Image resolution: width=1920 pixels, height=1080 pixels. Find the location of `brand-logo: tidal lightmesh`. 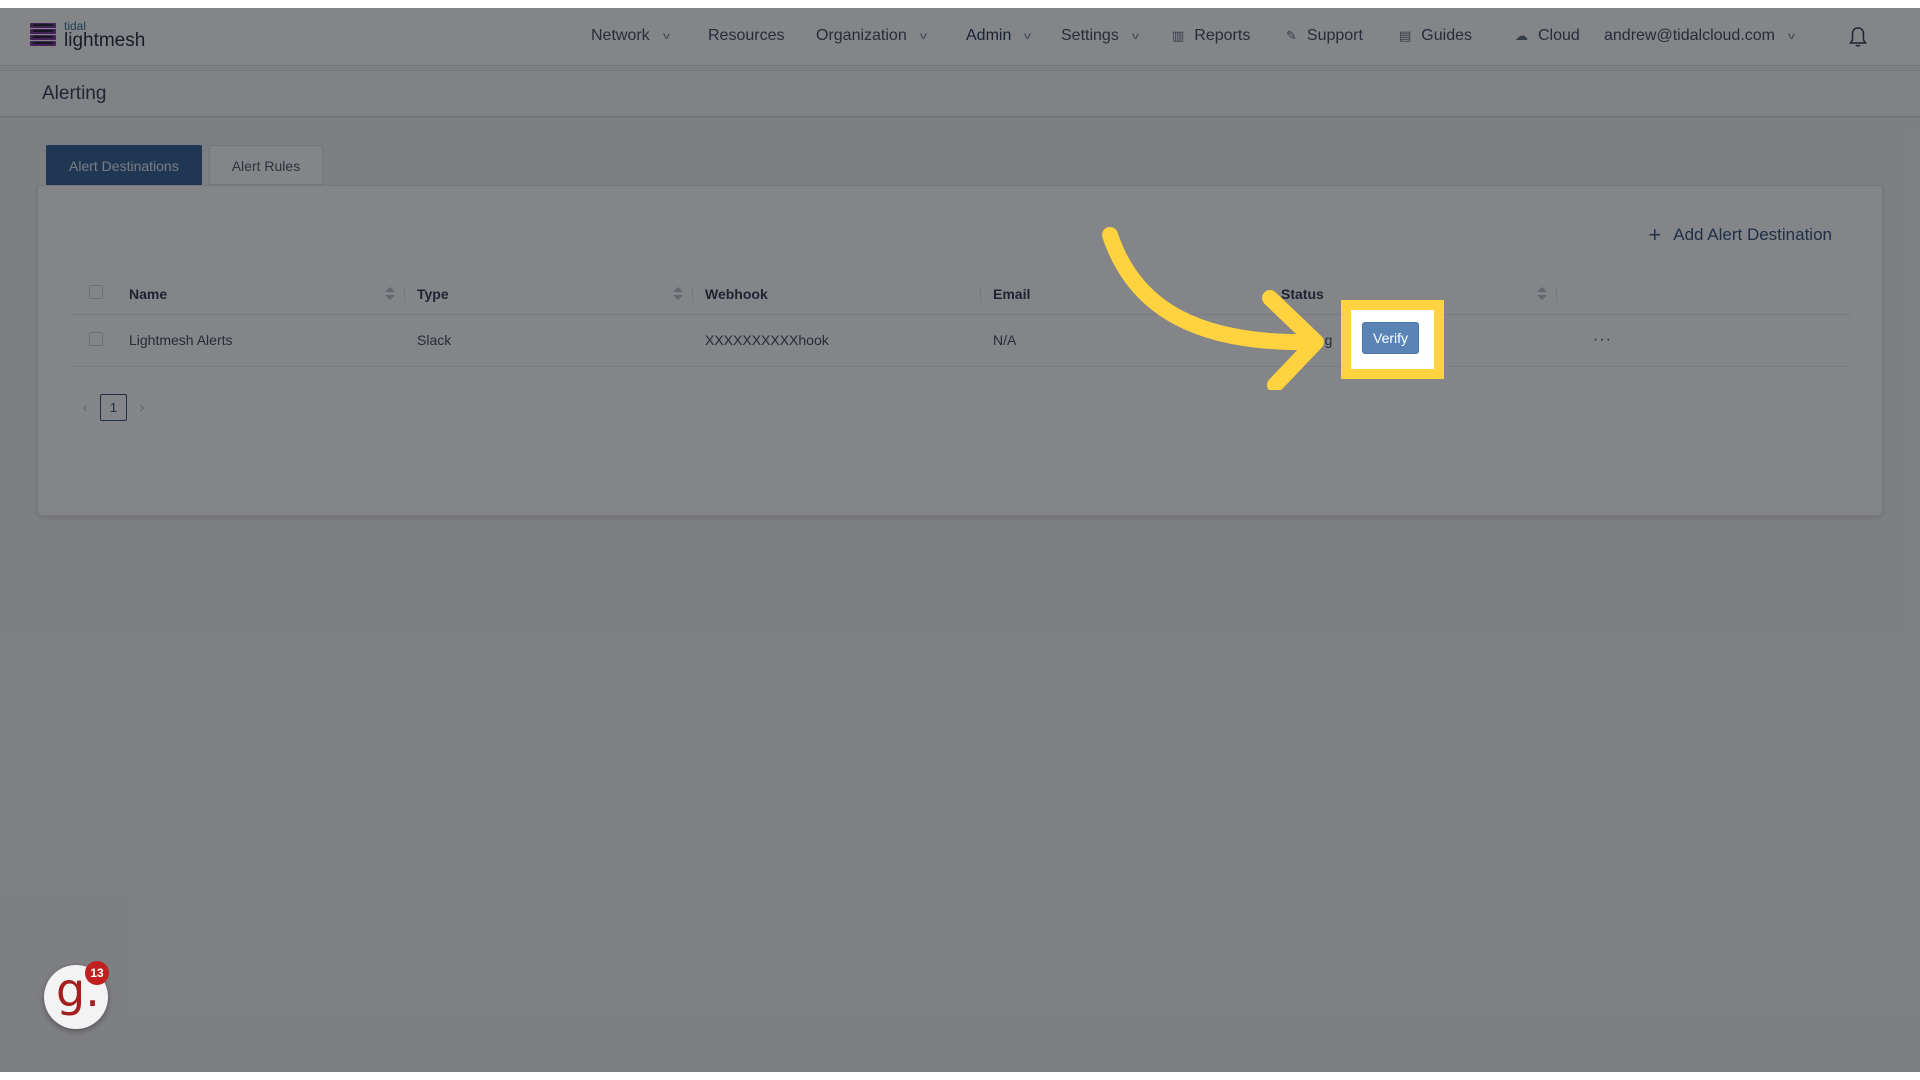

brand-logo: tidal lightmesh is located at coordinates (87, 35).